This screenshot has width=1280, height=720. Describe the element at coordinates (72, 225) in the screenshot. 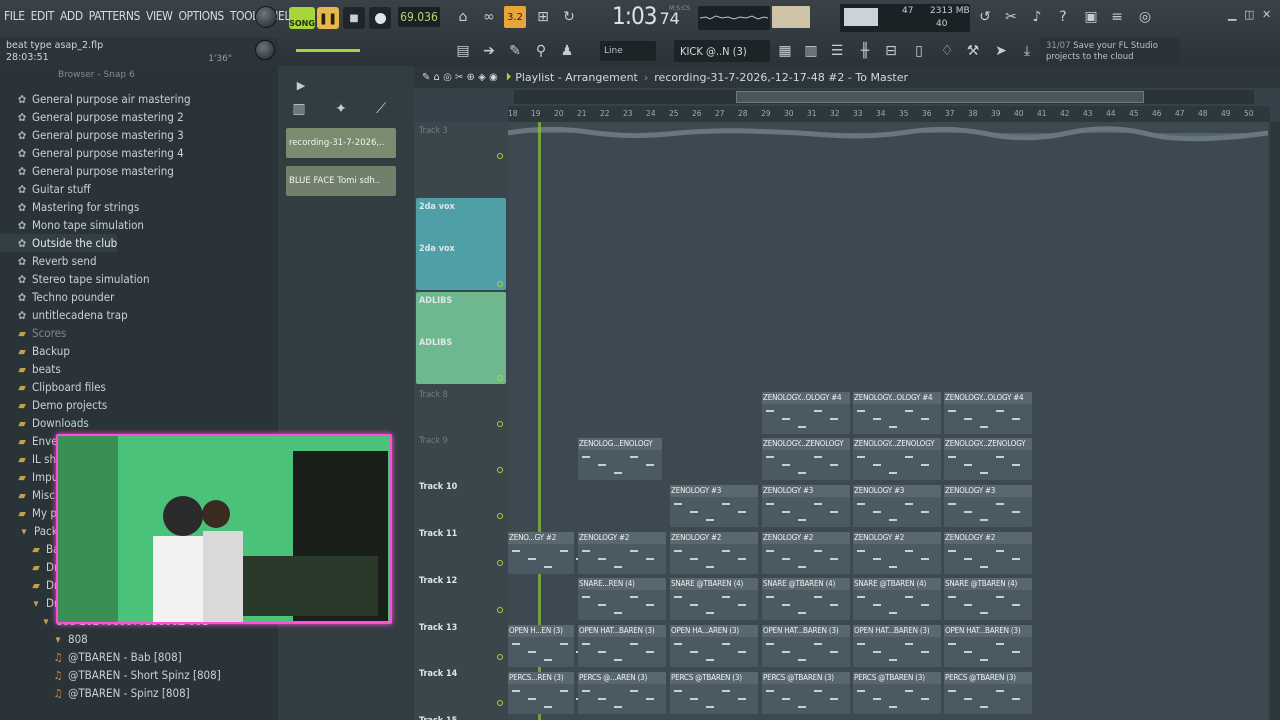

I see `browser-item: ✿ Mono tape simulation` at that location.